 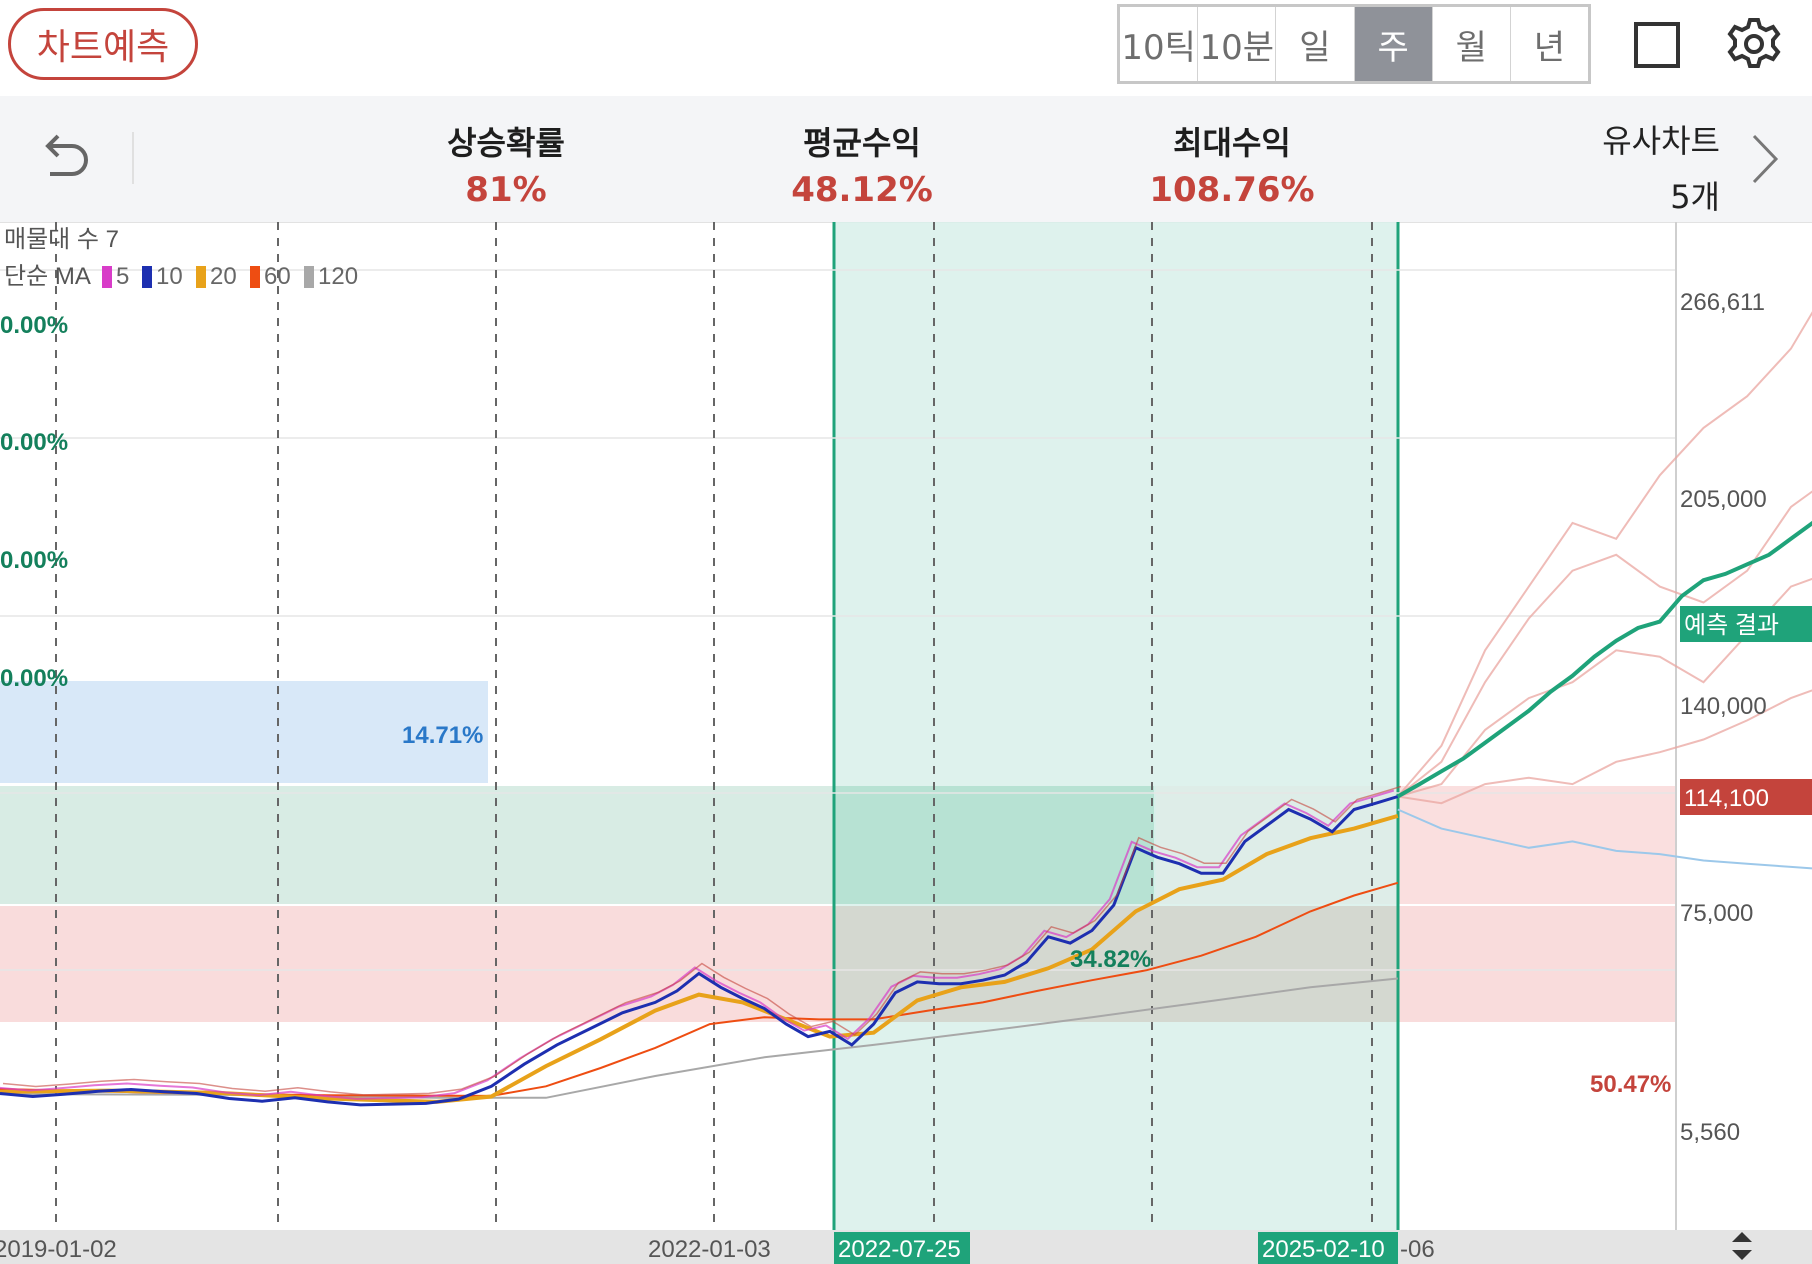 What do you see at coordinates (1754, 44) in the screenshot?
I see `gear-icon` at bounding box center [1754, 44].